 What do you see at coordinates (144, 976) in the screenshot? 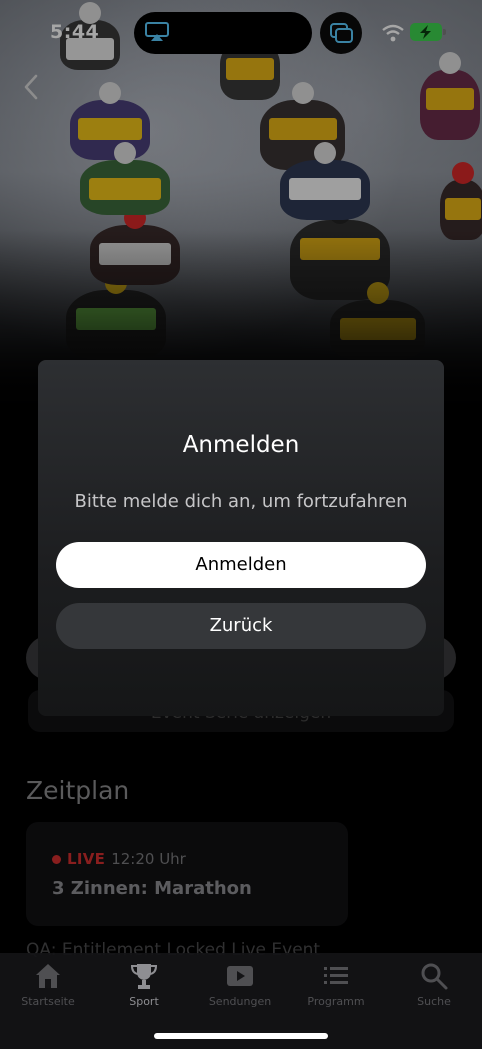
I see `trophy-icon` at bounding box center [144, 976].